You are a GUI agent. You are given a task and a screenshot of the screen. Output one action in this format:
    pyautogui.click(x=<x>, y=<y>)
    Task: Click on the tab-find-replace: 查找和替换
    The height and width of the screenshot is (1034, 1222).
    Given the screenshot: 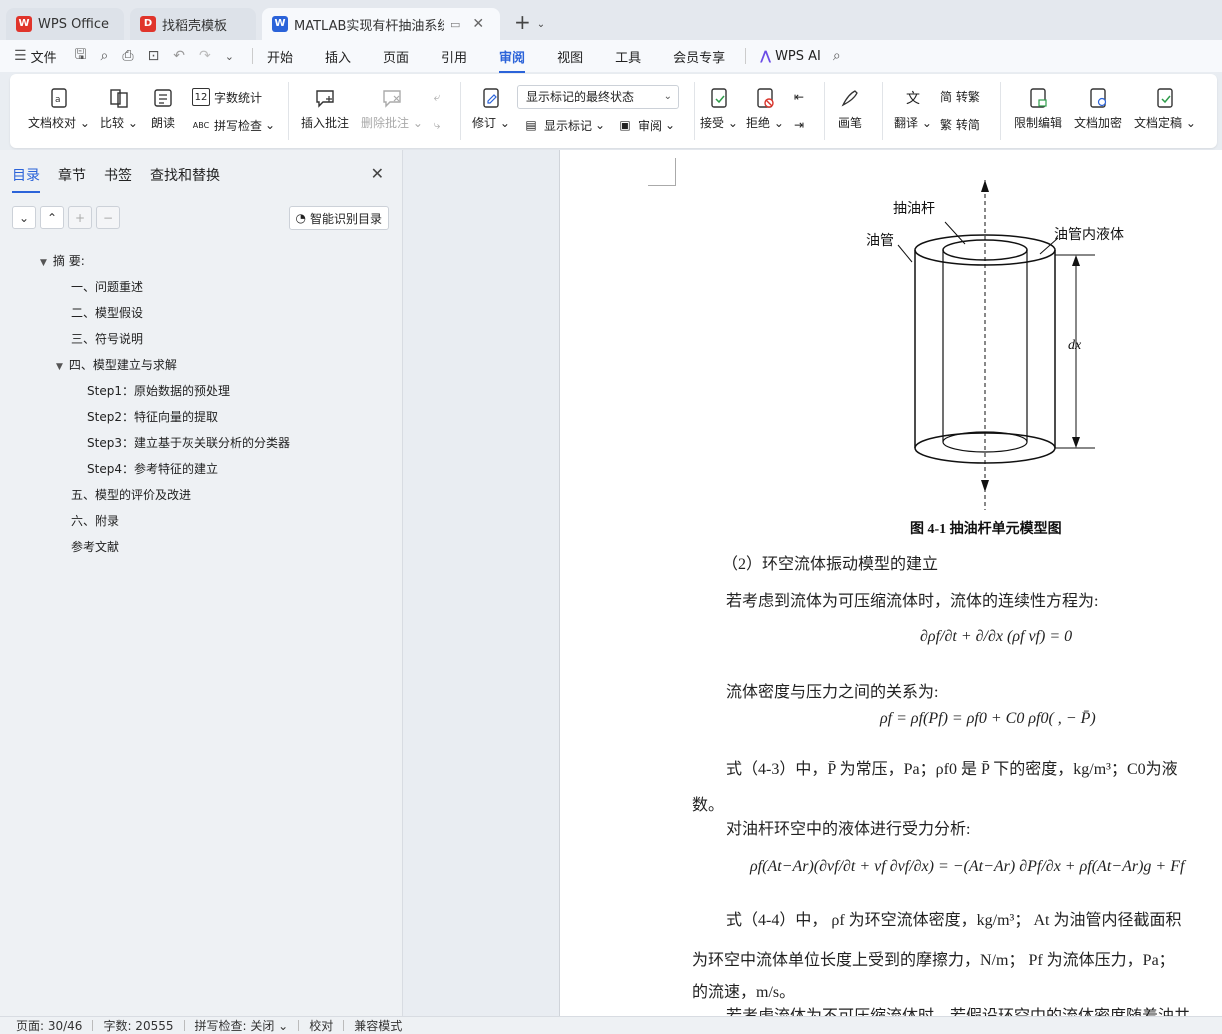 What is the action you would take?
    pyautogui.click(x=185, y=175)
    